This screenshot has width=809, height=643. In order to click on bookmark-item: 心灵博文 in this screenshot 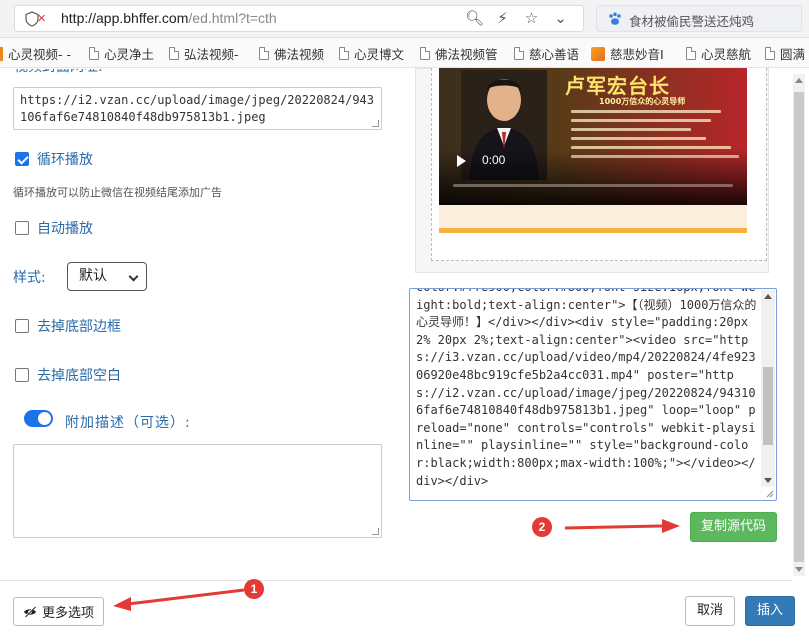, I will do `click(371, 53)`.